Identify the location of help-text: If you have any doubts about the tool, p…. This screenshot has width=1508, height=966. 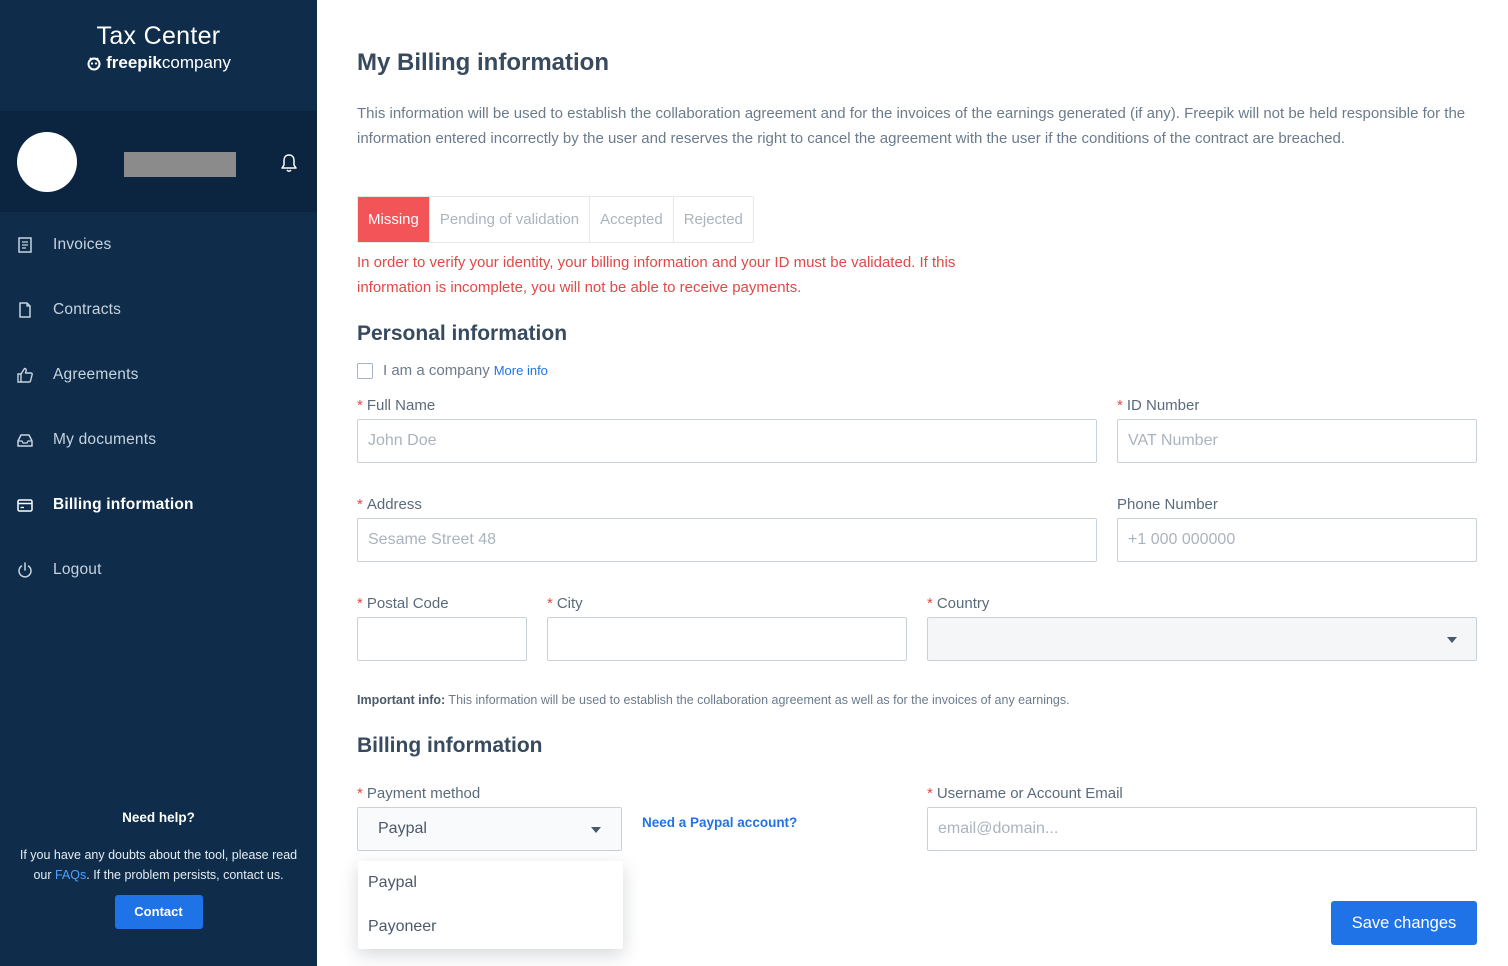
(159, 865).